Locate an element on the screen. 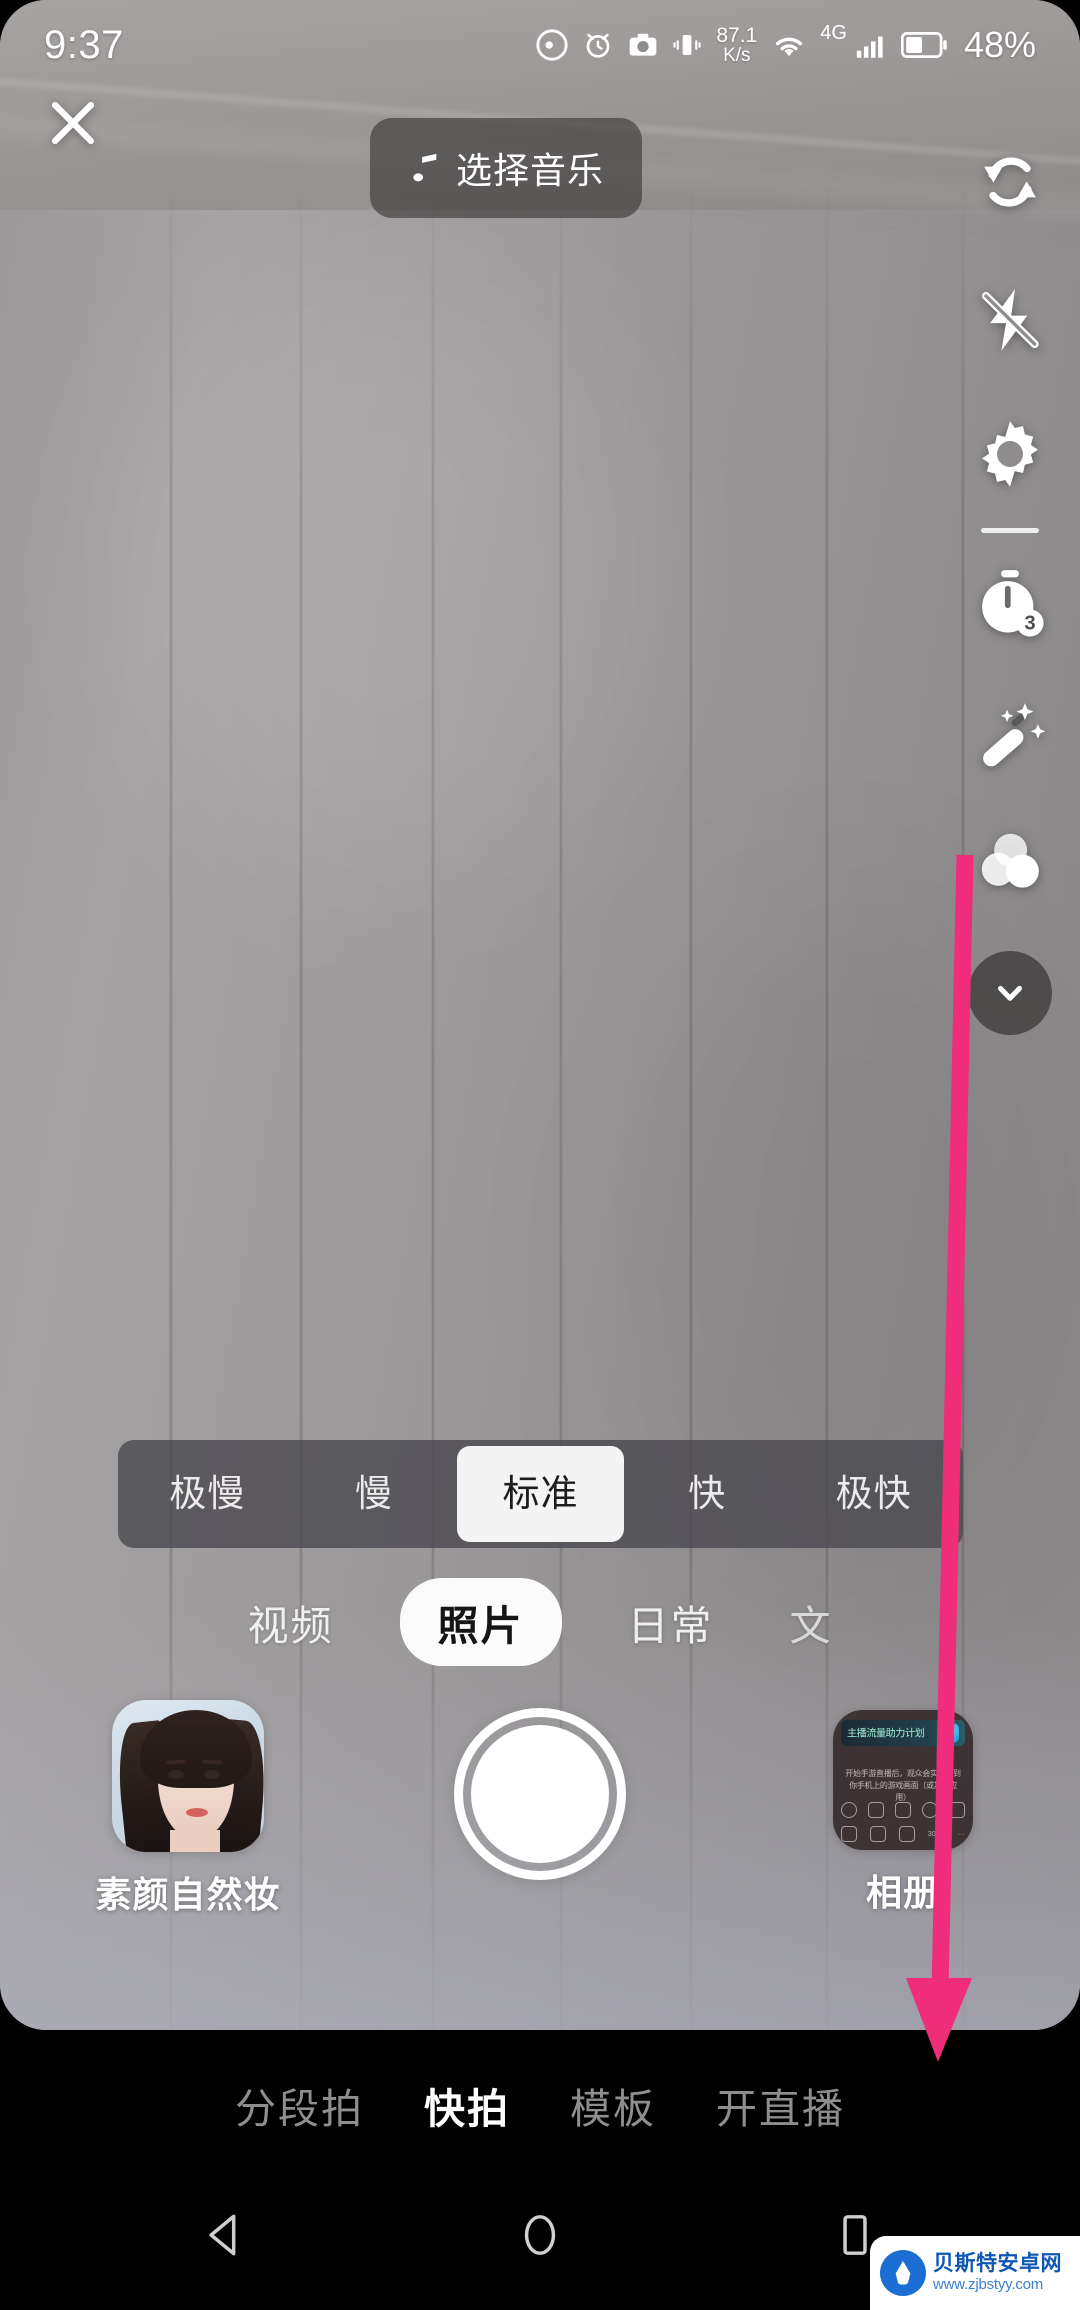  camera-settings-button is located at coordinates (1010, 454).